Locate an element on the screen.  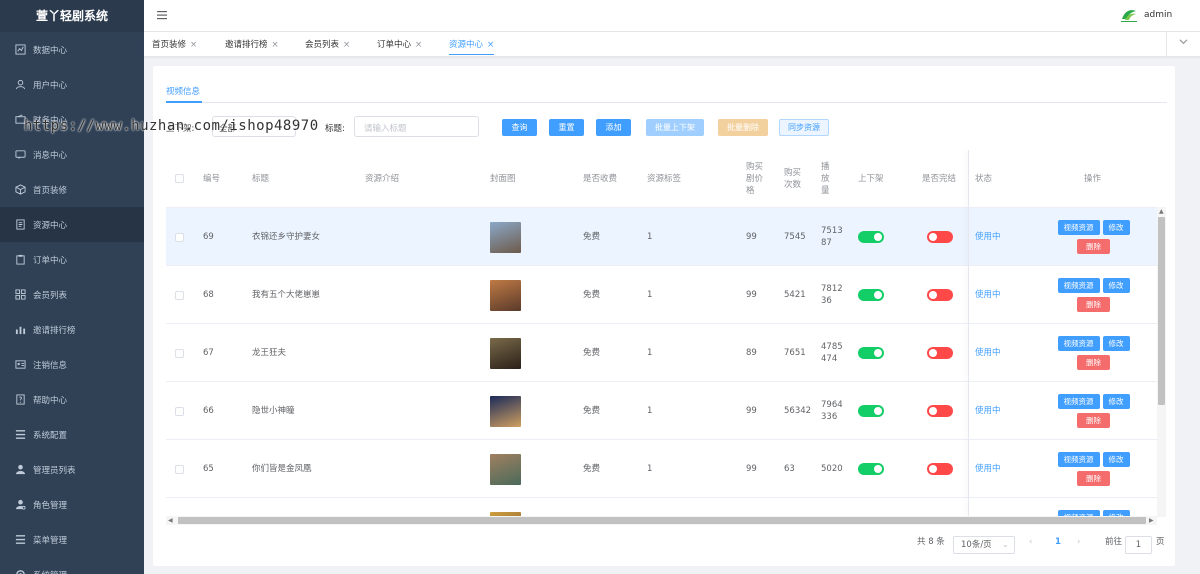
row-id: 66 is located at coordinates (208, 411).